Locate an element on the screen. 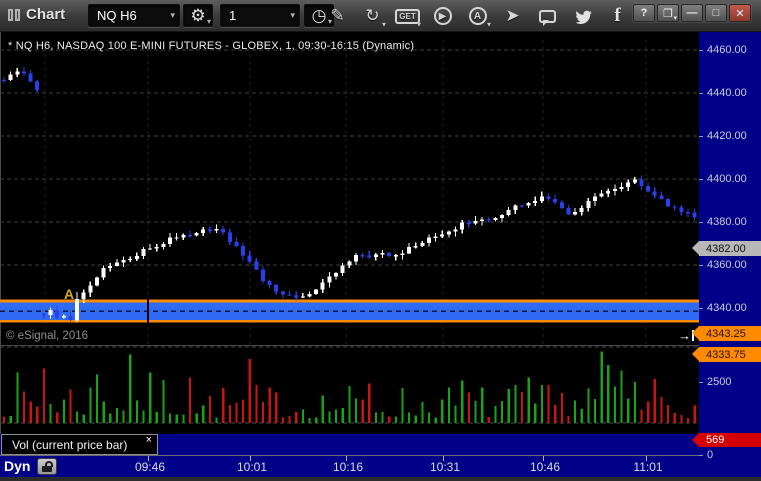  close-button: ✕ is located at coordinates (740, 13).